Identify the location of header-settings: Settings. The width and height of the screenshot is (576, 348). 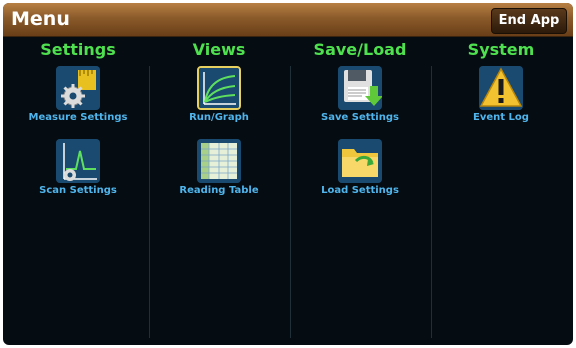
(78, 49).